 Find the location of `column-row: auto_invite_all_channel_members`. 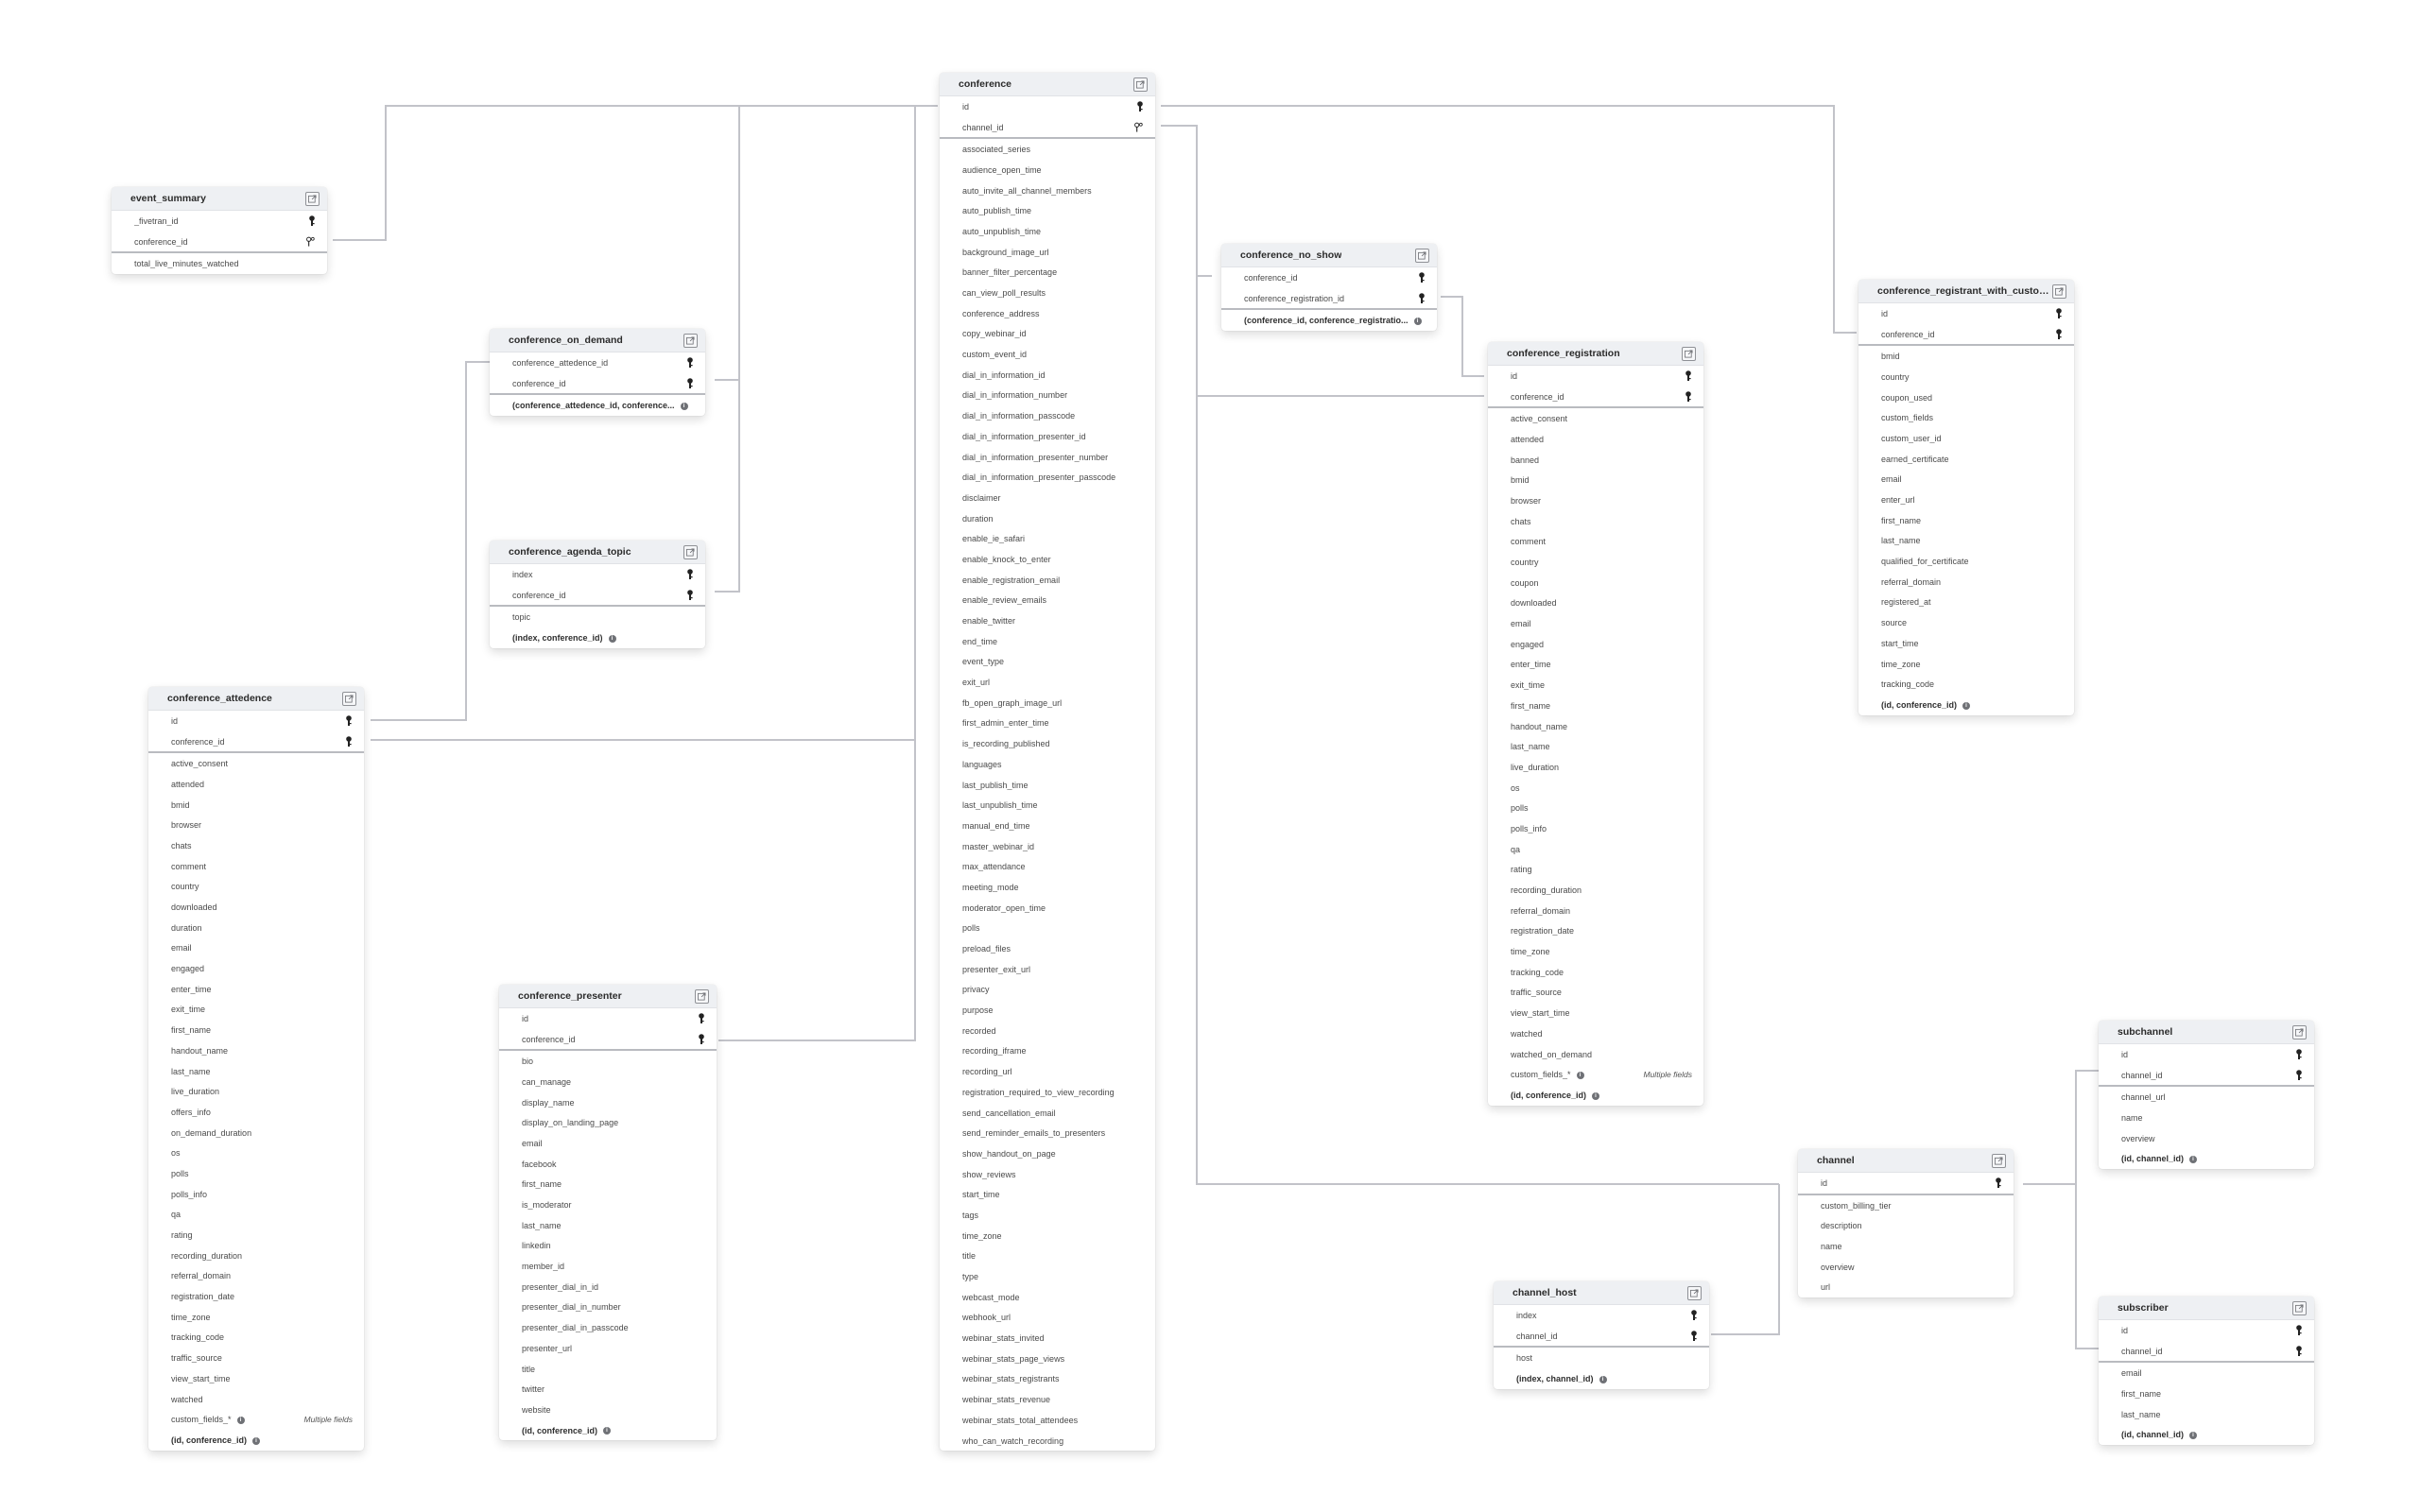

column-row: auto_invite_all_channel_members is located at coordinates (1047, 190).